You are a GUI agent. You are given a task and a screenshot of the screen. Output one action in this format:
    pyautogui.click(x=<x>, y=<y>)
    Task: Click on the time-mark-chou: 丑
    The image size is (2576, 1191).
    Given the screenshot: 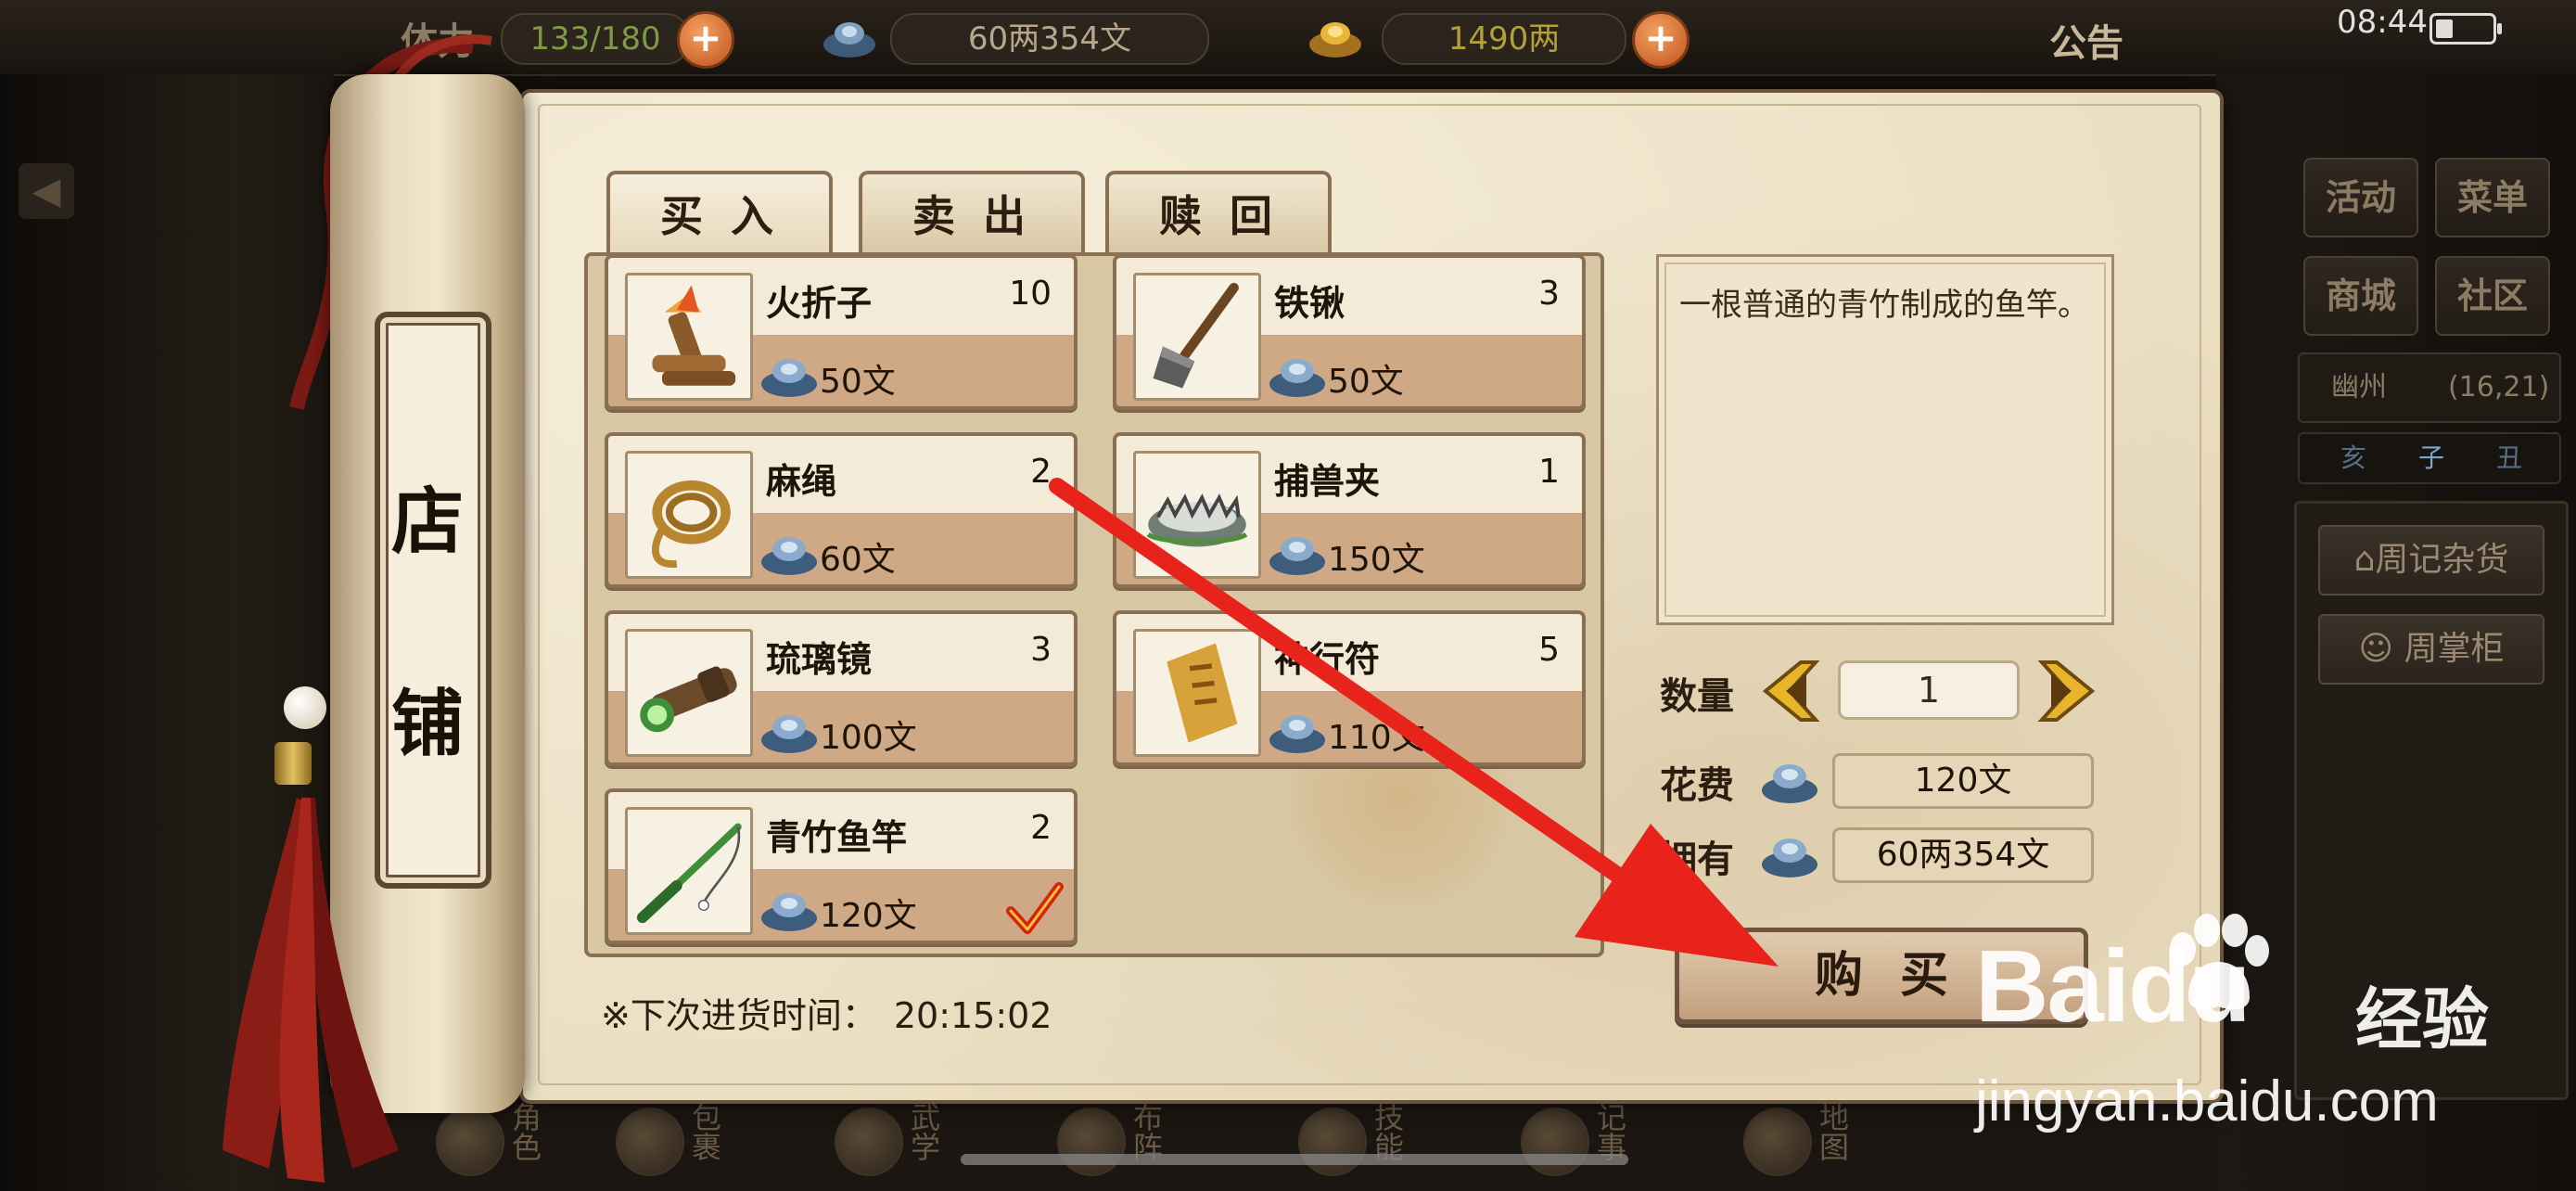 What is the action you would take?
    pyautogui.click(x=2509, y=457)
    